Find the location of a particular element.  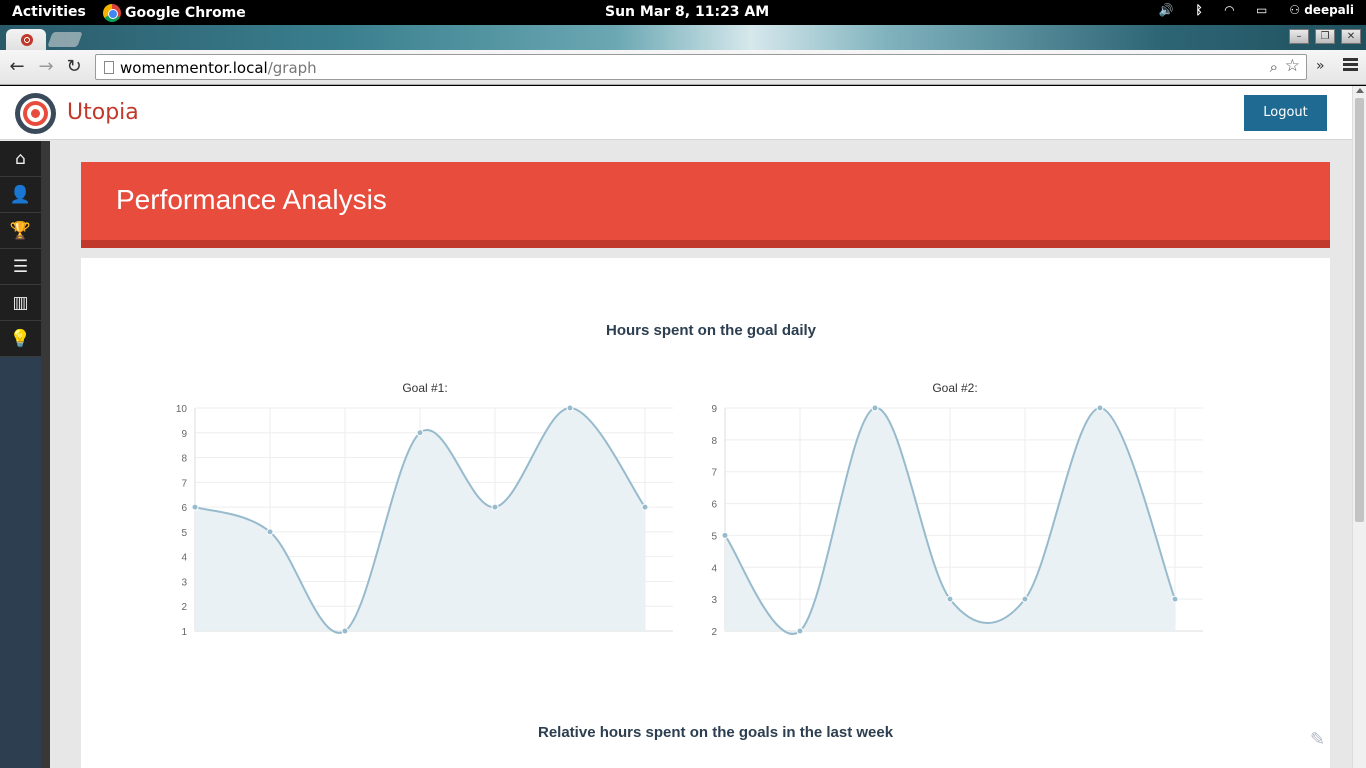

back-arrow-icon: ← is located at coordinates (17, 67).